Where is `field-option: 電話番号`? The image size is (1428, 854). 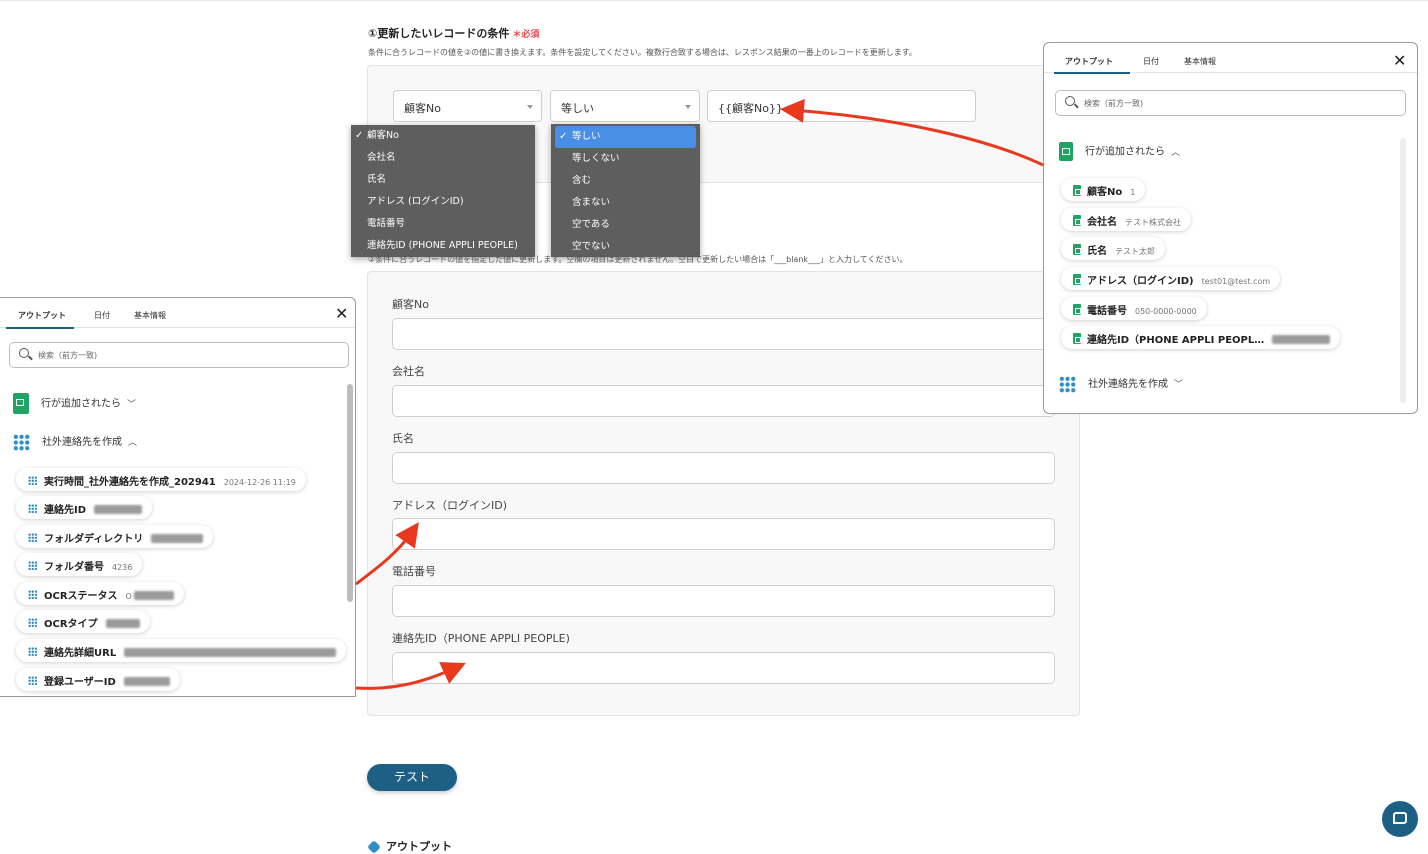
field-option: 電話番号 is located at coordinates (443, 224).